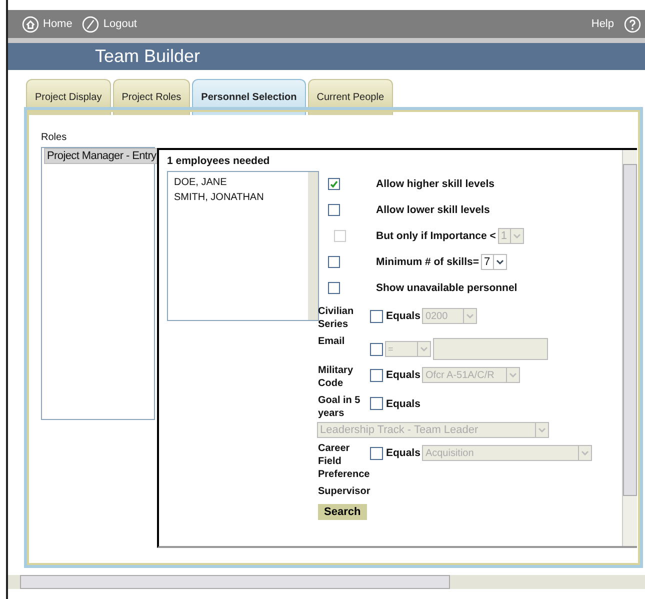 Image resolution: width=645 pixels, height=599 pixels. I want to click on option-label: Allow higher skill levels, so click(435, 184).